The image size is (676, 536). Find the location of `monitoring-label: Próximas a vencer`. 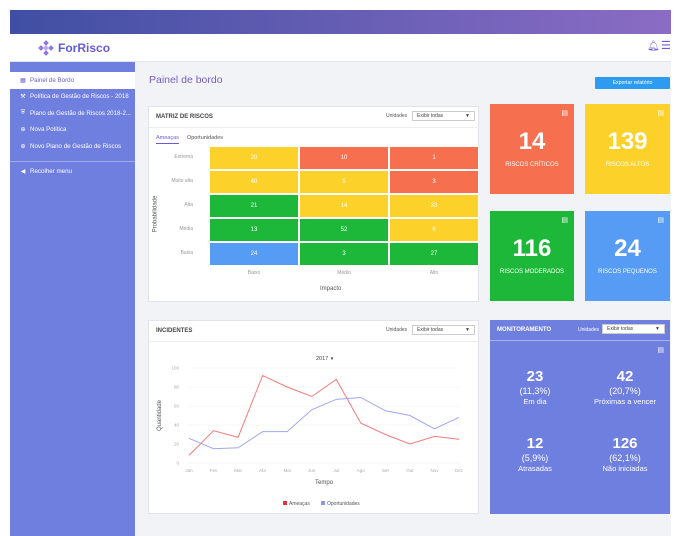

monitoring-label: Próximas a vencer is located at coordinates (625, 401).